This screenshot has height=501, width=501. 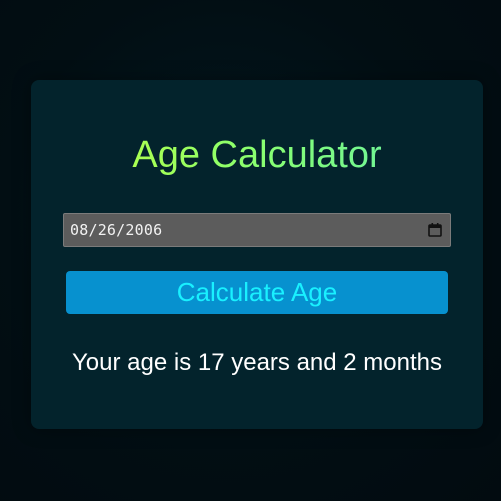 What do you see at coordinates (257, 292) in the screenshot?
I see `calculate-age-button: Calculate Age` at bounding box center [257, 292].